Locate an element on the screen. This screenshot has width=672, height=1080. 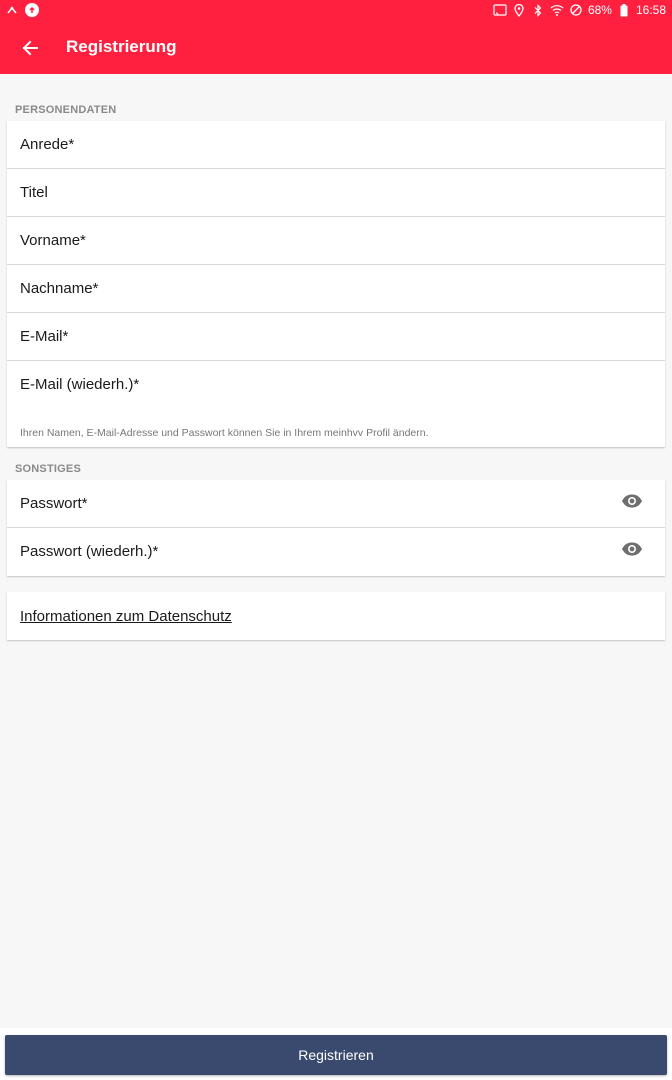
other-card: Passwort* Passwort (wiederh.)* is located at coordinates (336, 528).